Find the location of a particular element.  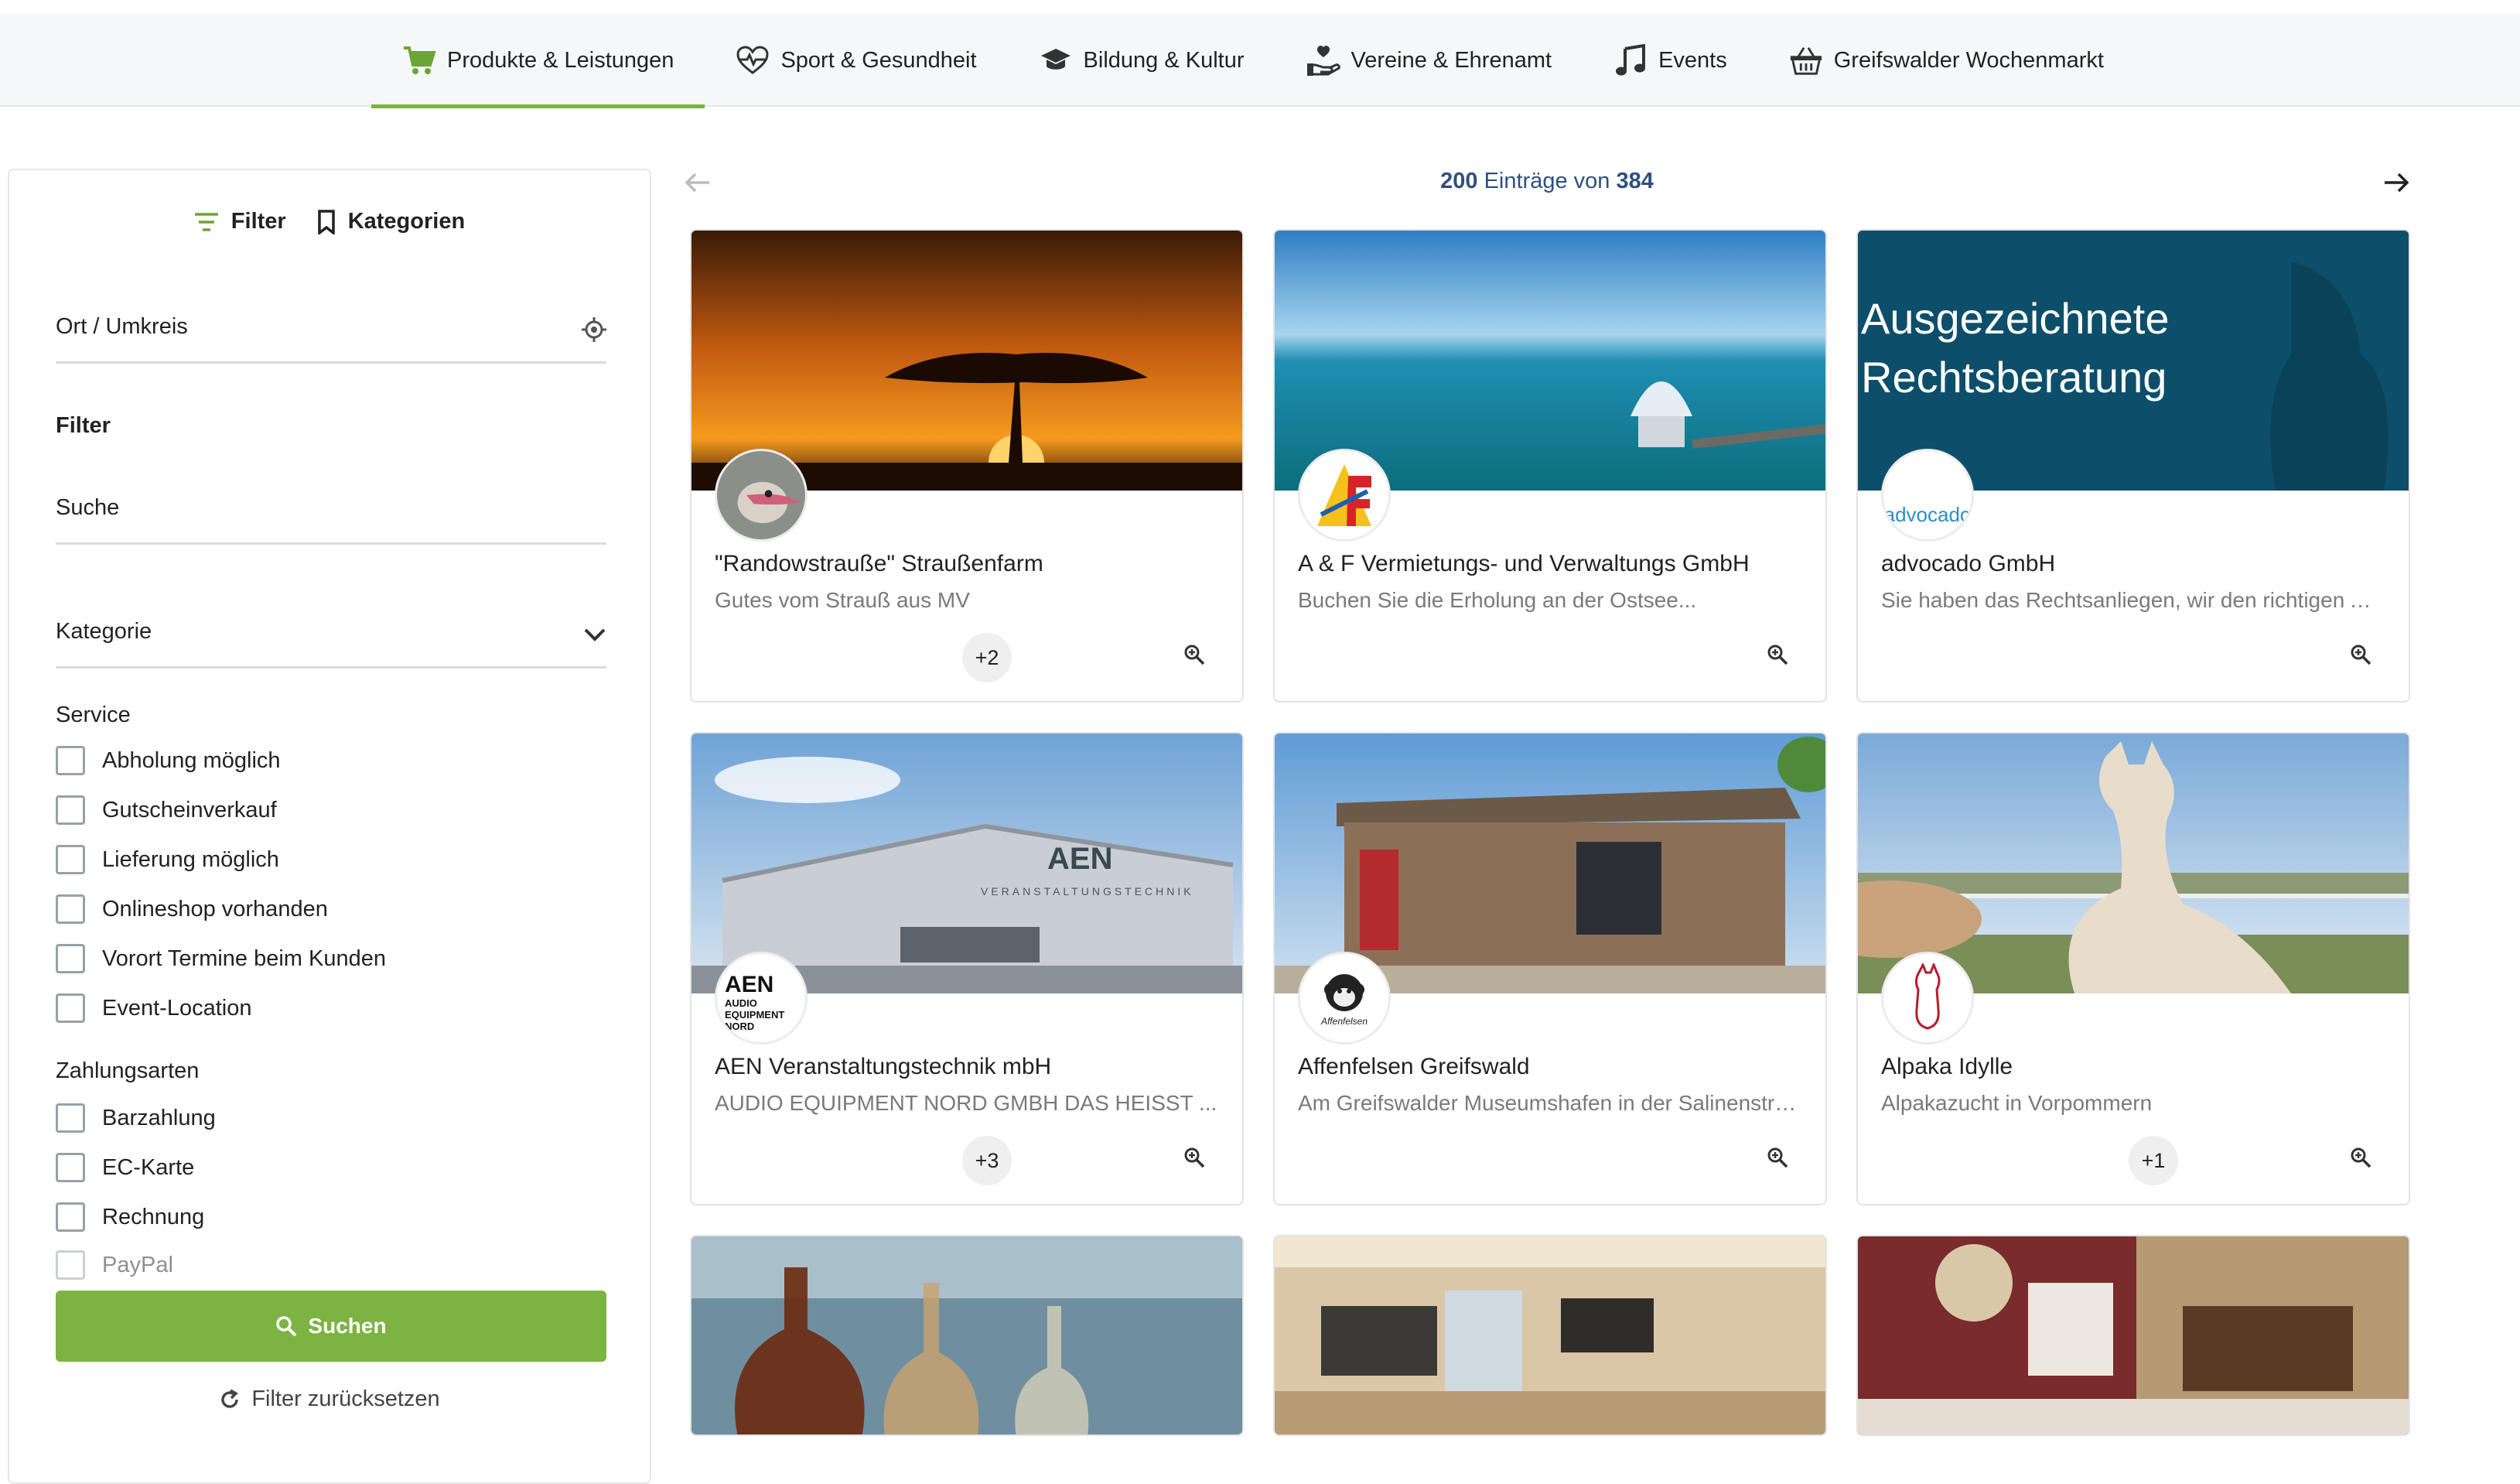

more-categories-badge: +1 is located at coordinates (2154, 1160).